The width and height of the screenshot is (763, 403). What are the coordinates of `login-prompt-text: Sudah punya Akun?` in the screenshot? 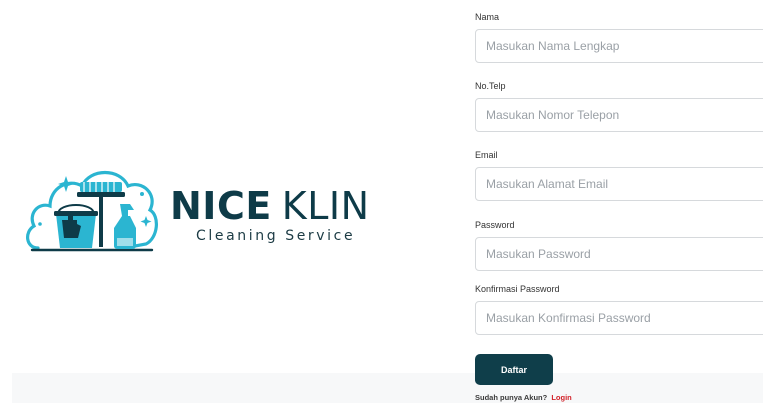 It's located at (511, 397).